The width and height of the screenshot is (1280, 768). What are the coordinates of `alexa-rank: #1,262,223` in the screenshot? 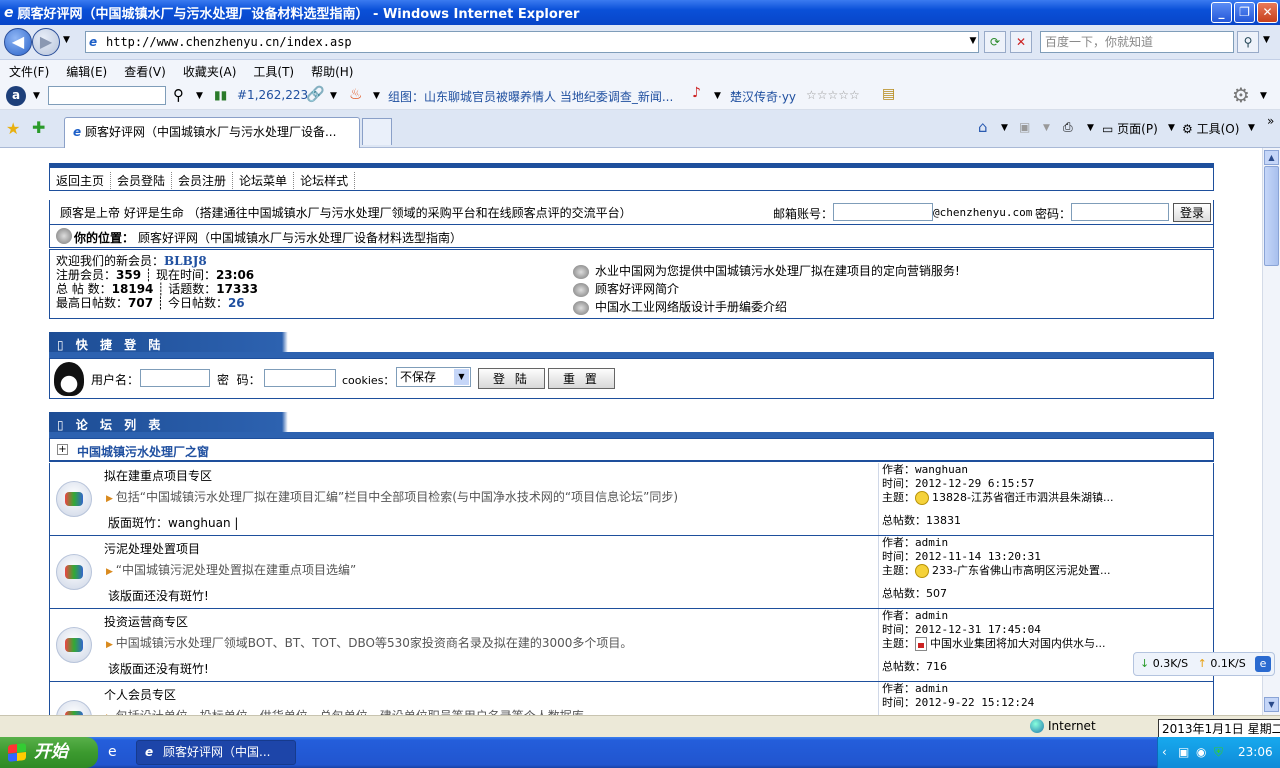 It's located at (272, 95).